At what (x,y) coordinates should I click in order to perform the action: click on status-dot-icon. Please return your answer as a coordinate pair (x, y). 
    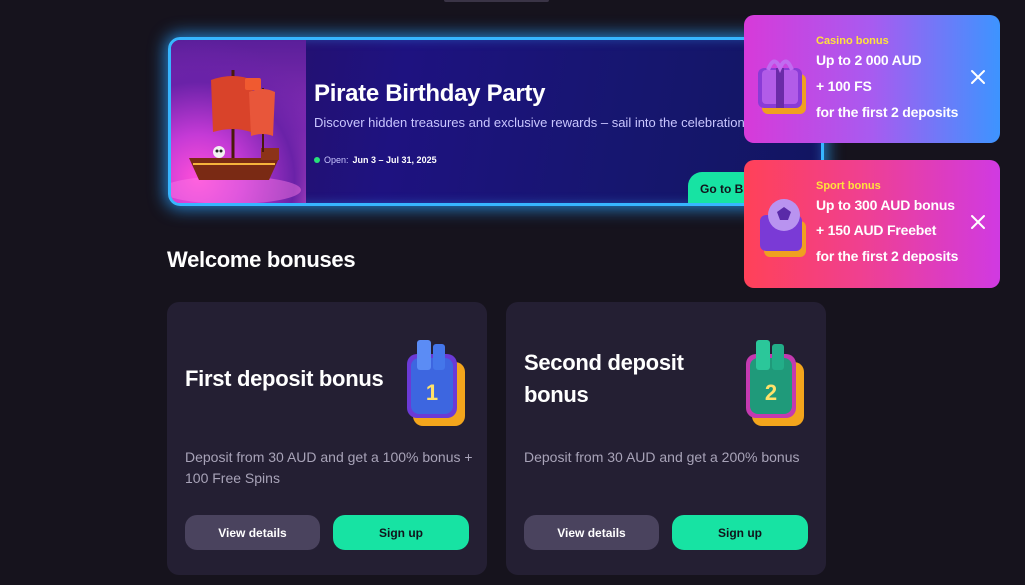
    Looking at the image, I should click on (317, 160).